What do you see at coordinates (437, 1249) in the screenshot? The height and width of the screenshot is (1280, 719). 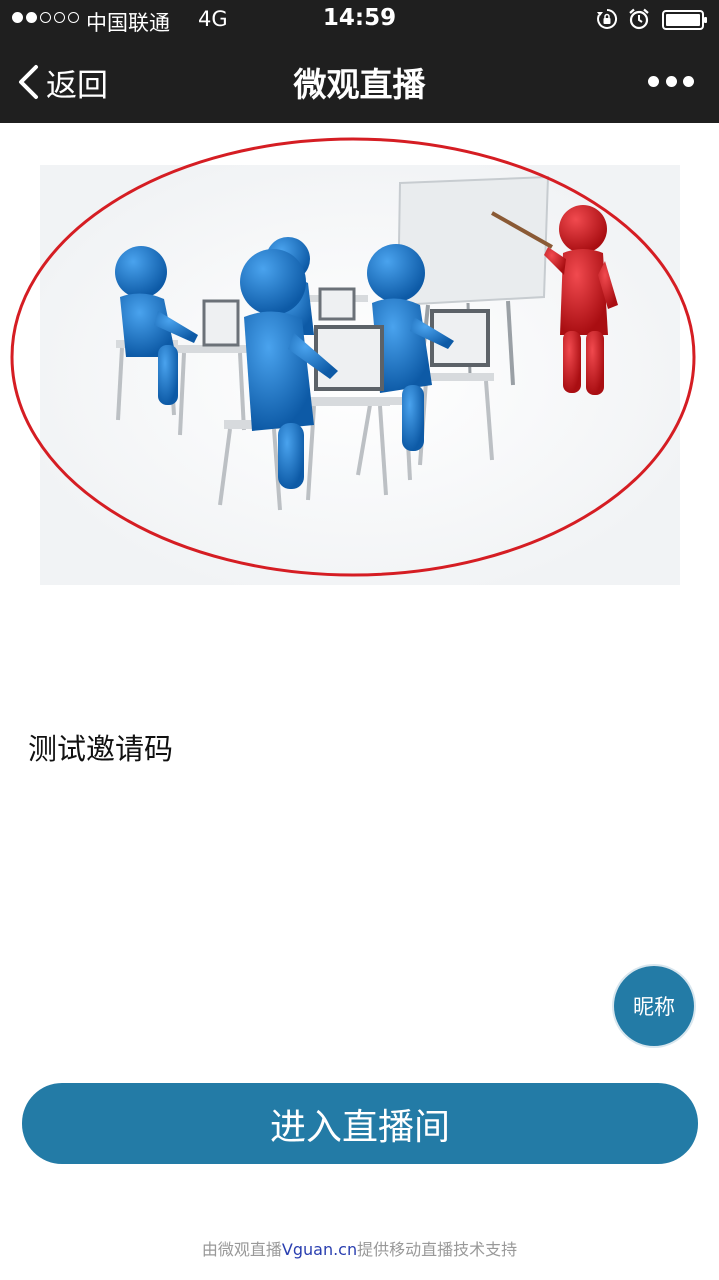 I see `footer-suffix: 提供移动直播技术支持` at bounding box center [437, 1249].